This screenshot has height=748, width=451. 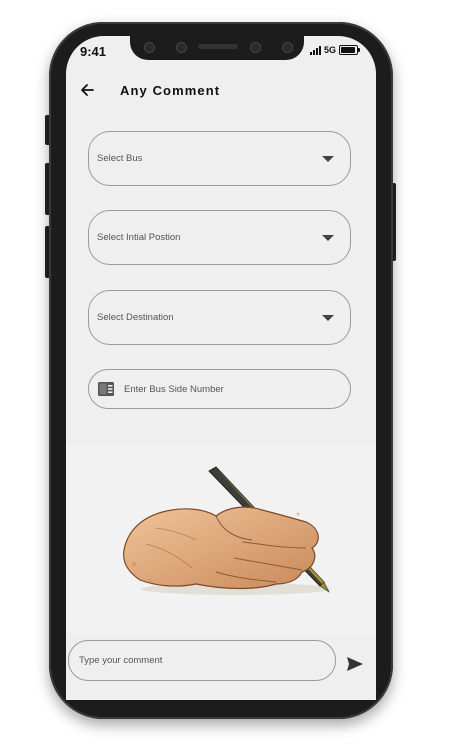 I want to click on select-initial-position-dropdown: Select Intial Postion, so click(x=219, y=237).